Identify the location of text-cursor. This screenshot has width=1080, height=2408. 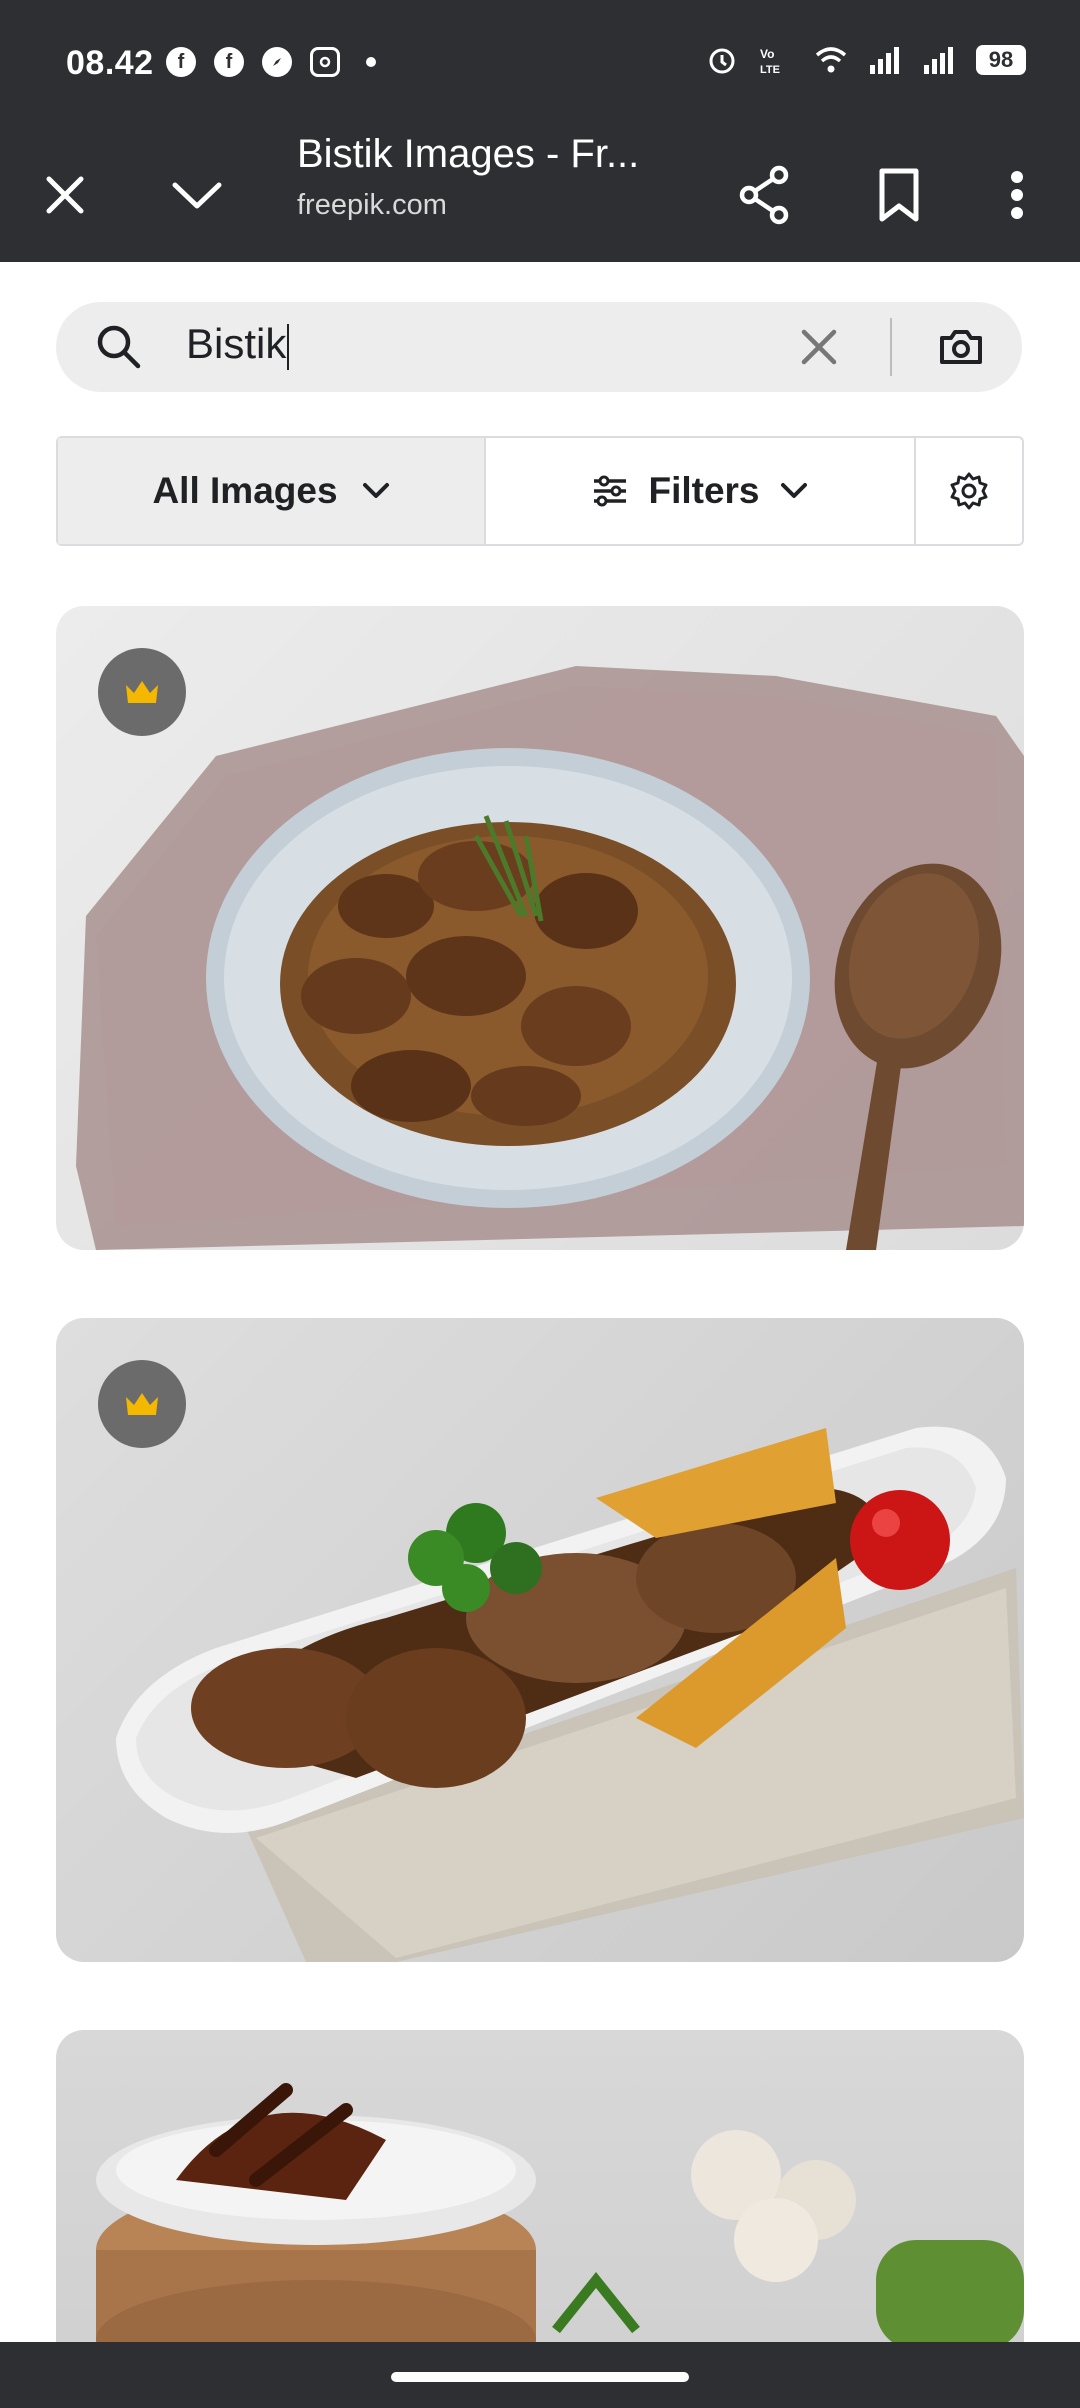
(288, 346).